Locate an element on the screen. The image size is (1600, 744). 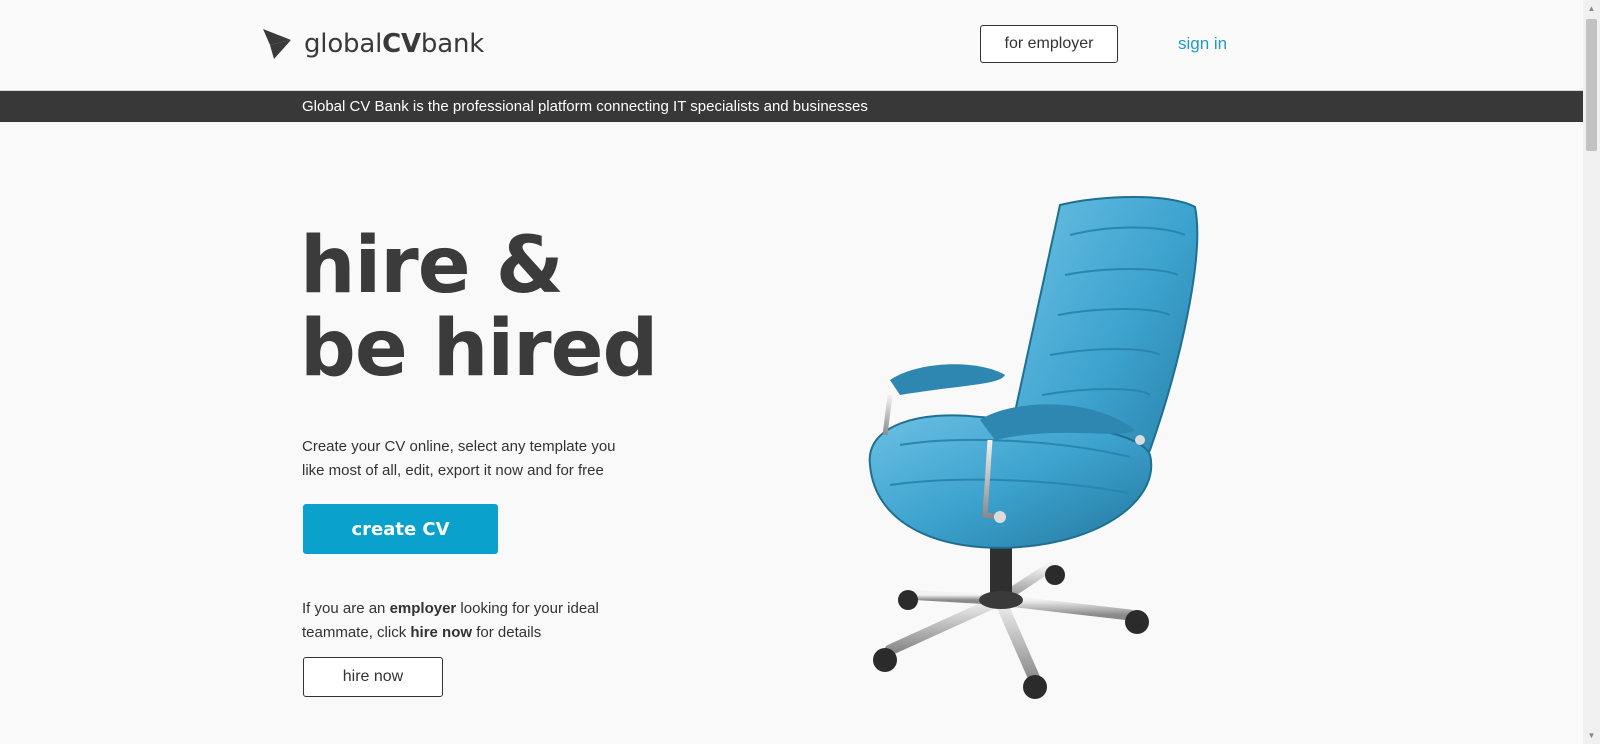
hire-now-button: hire now is located at coordinates (373, 677).